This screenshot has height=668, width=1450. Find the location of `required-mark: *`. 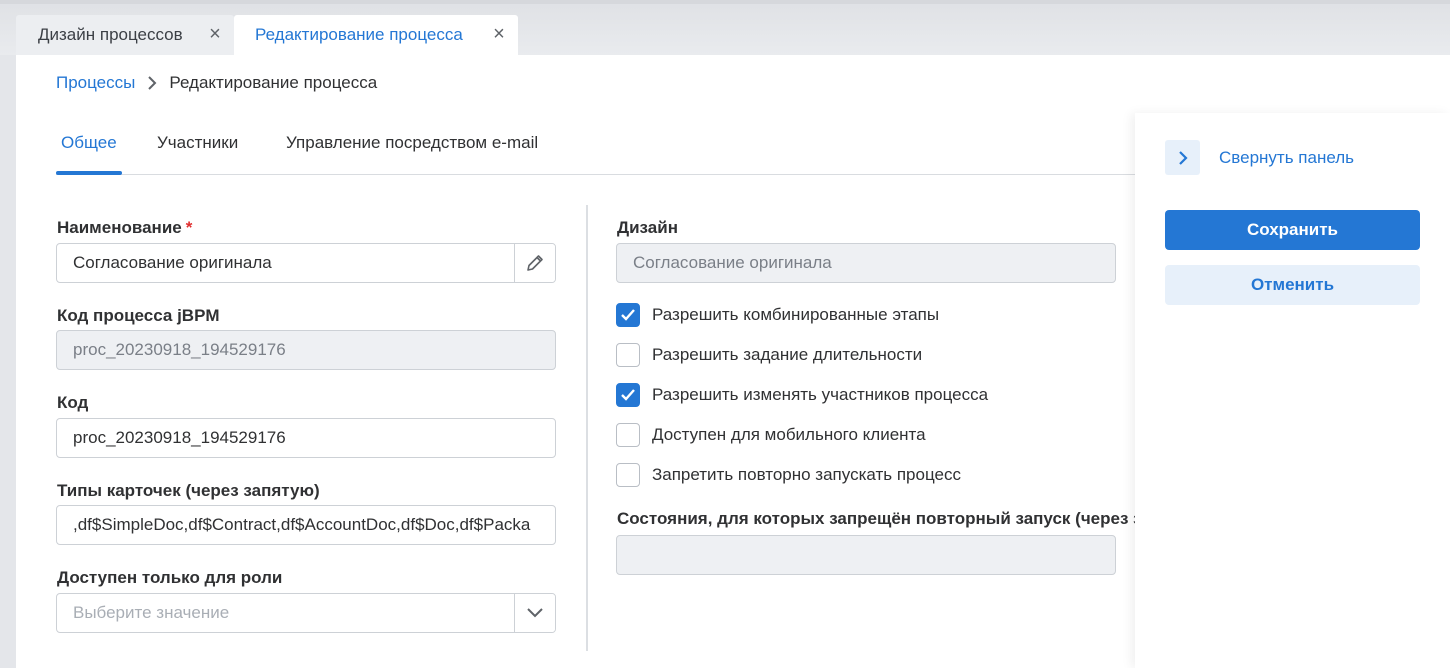

required-mark: * is located at coordinates (189, 227).